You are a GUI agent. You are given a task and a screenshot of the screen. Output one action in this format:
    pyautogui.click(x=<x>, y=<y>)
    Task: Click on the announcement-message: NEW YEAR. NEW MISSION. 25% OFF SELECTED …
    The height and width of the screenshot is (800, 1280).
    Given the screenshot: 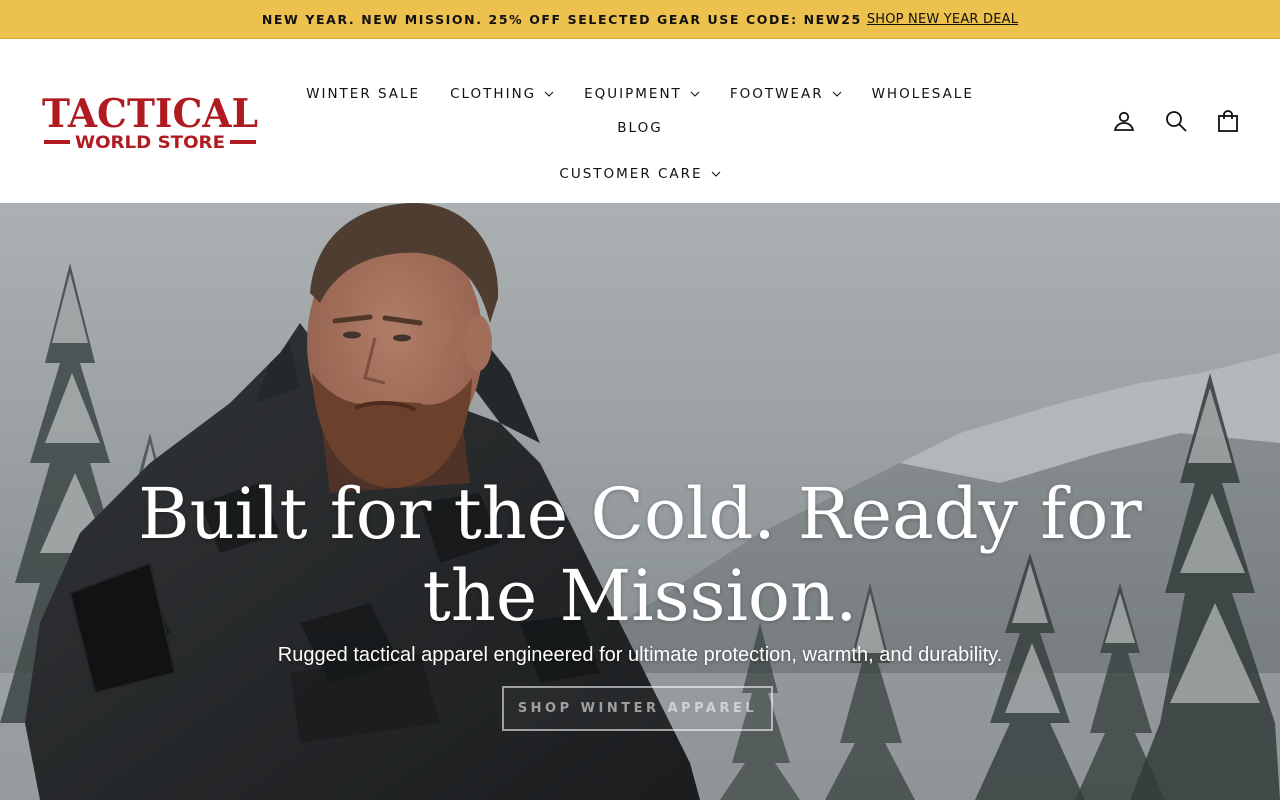 What is the action you would take?
    pyautogui.click(x=561, y=19)
    